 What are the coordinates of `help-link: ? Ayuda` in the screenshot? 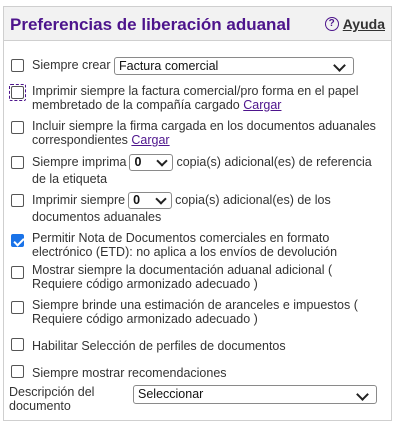 It's located at (354, 24).